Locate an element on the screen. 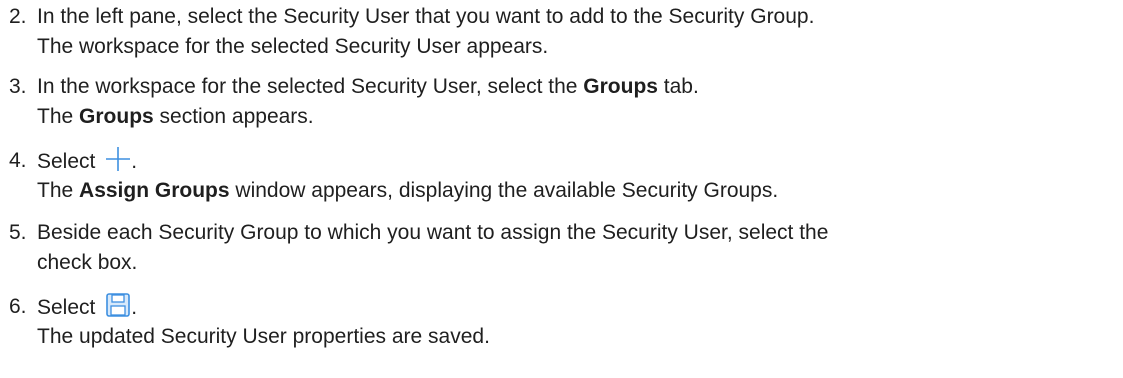 The image size is (1123, 378). ui-term-groups-tab: Groups is located at coordinates (620, 86).